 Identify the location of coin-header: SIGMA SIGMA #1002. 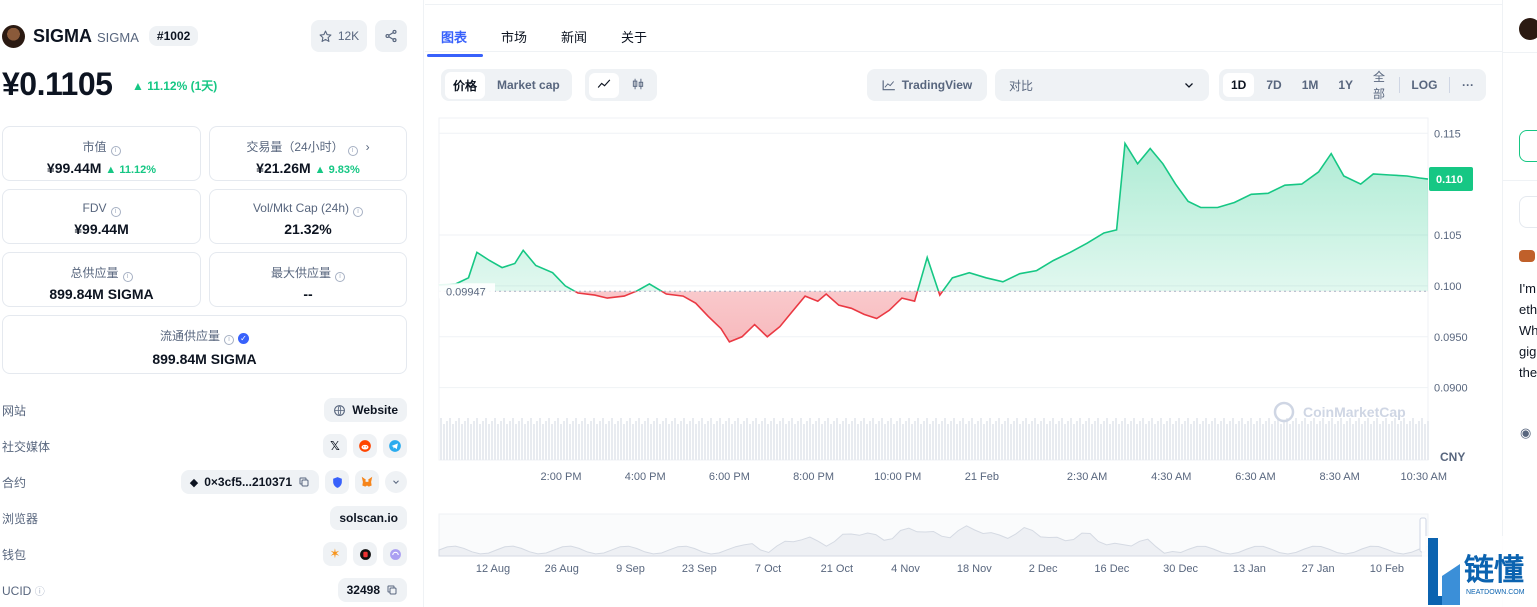
(100, 36).